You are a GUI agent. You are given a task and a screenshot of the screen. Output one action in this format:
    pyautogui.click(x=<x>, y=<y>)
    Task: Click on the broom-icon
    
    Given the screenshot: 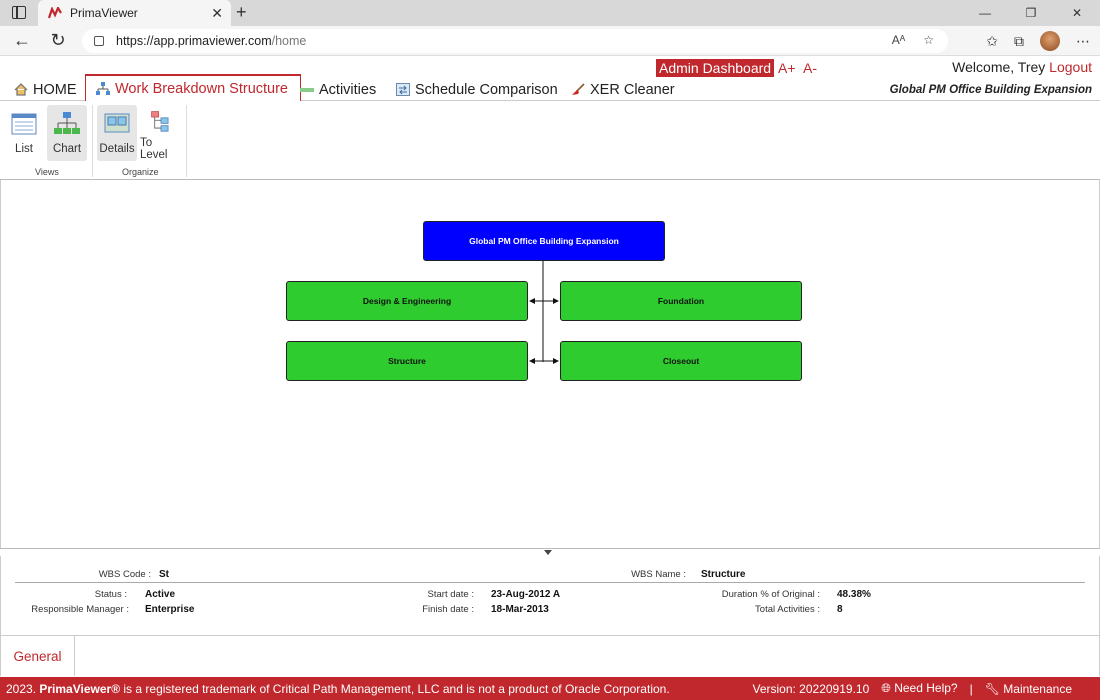 What is the action you would take?
    pyautogui.click(x=578, y=89)
    